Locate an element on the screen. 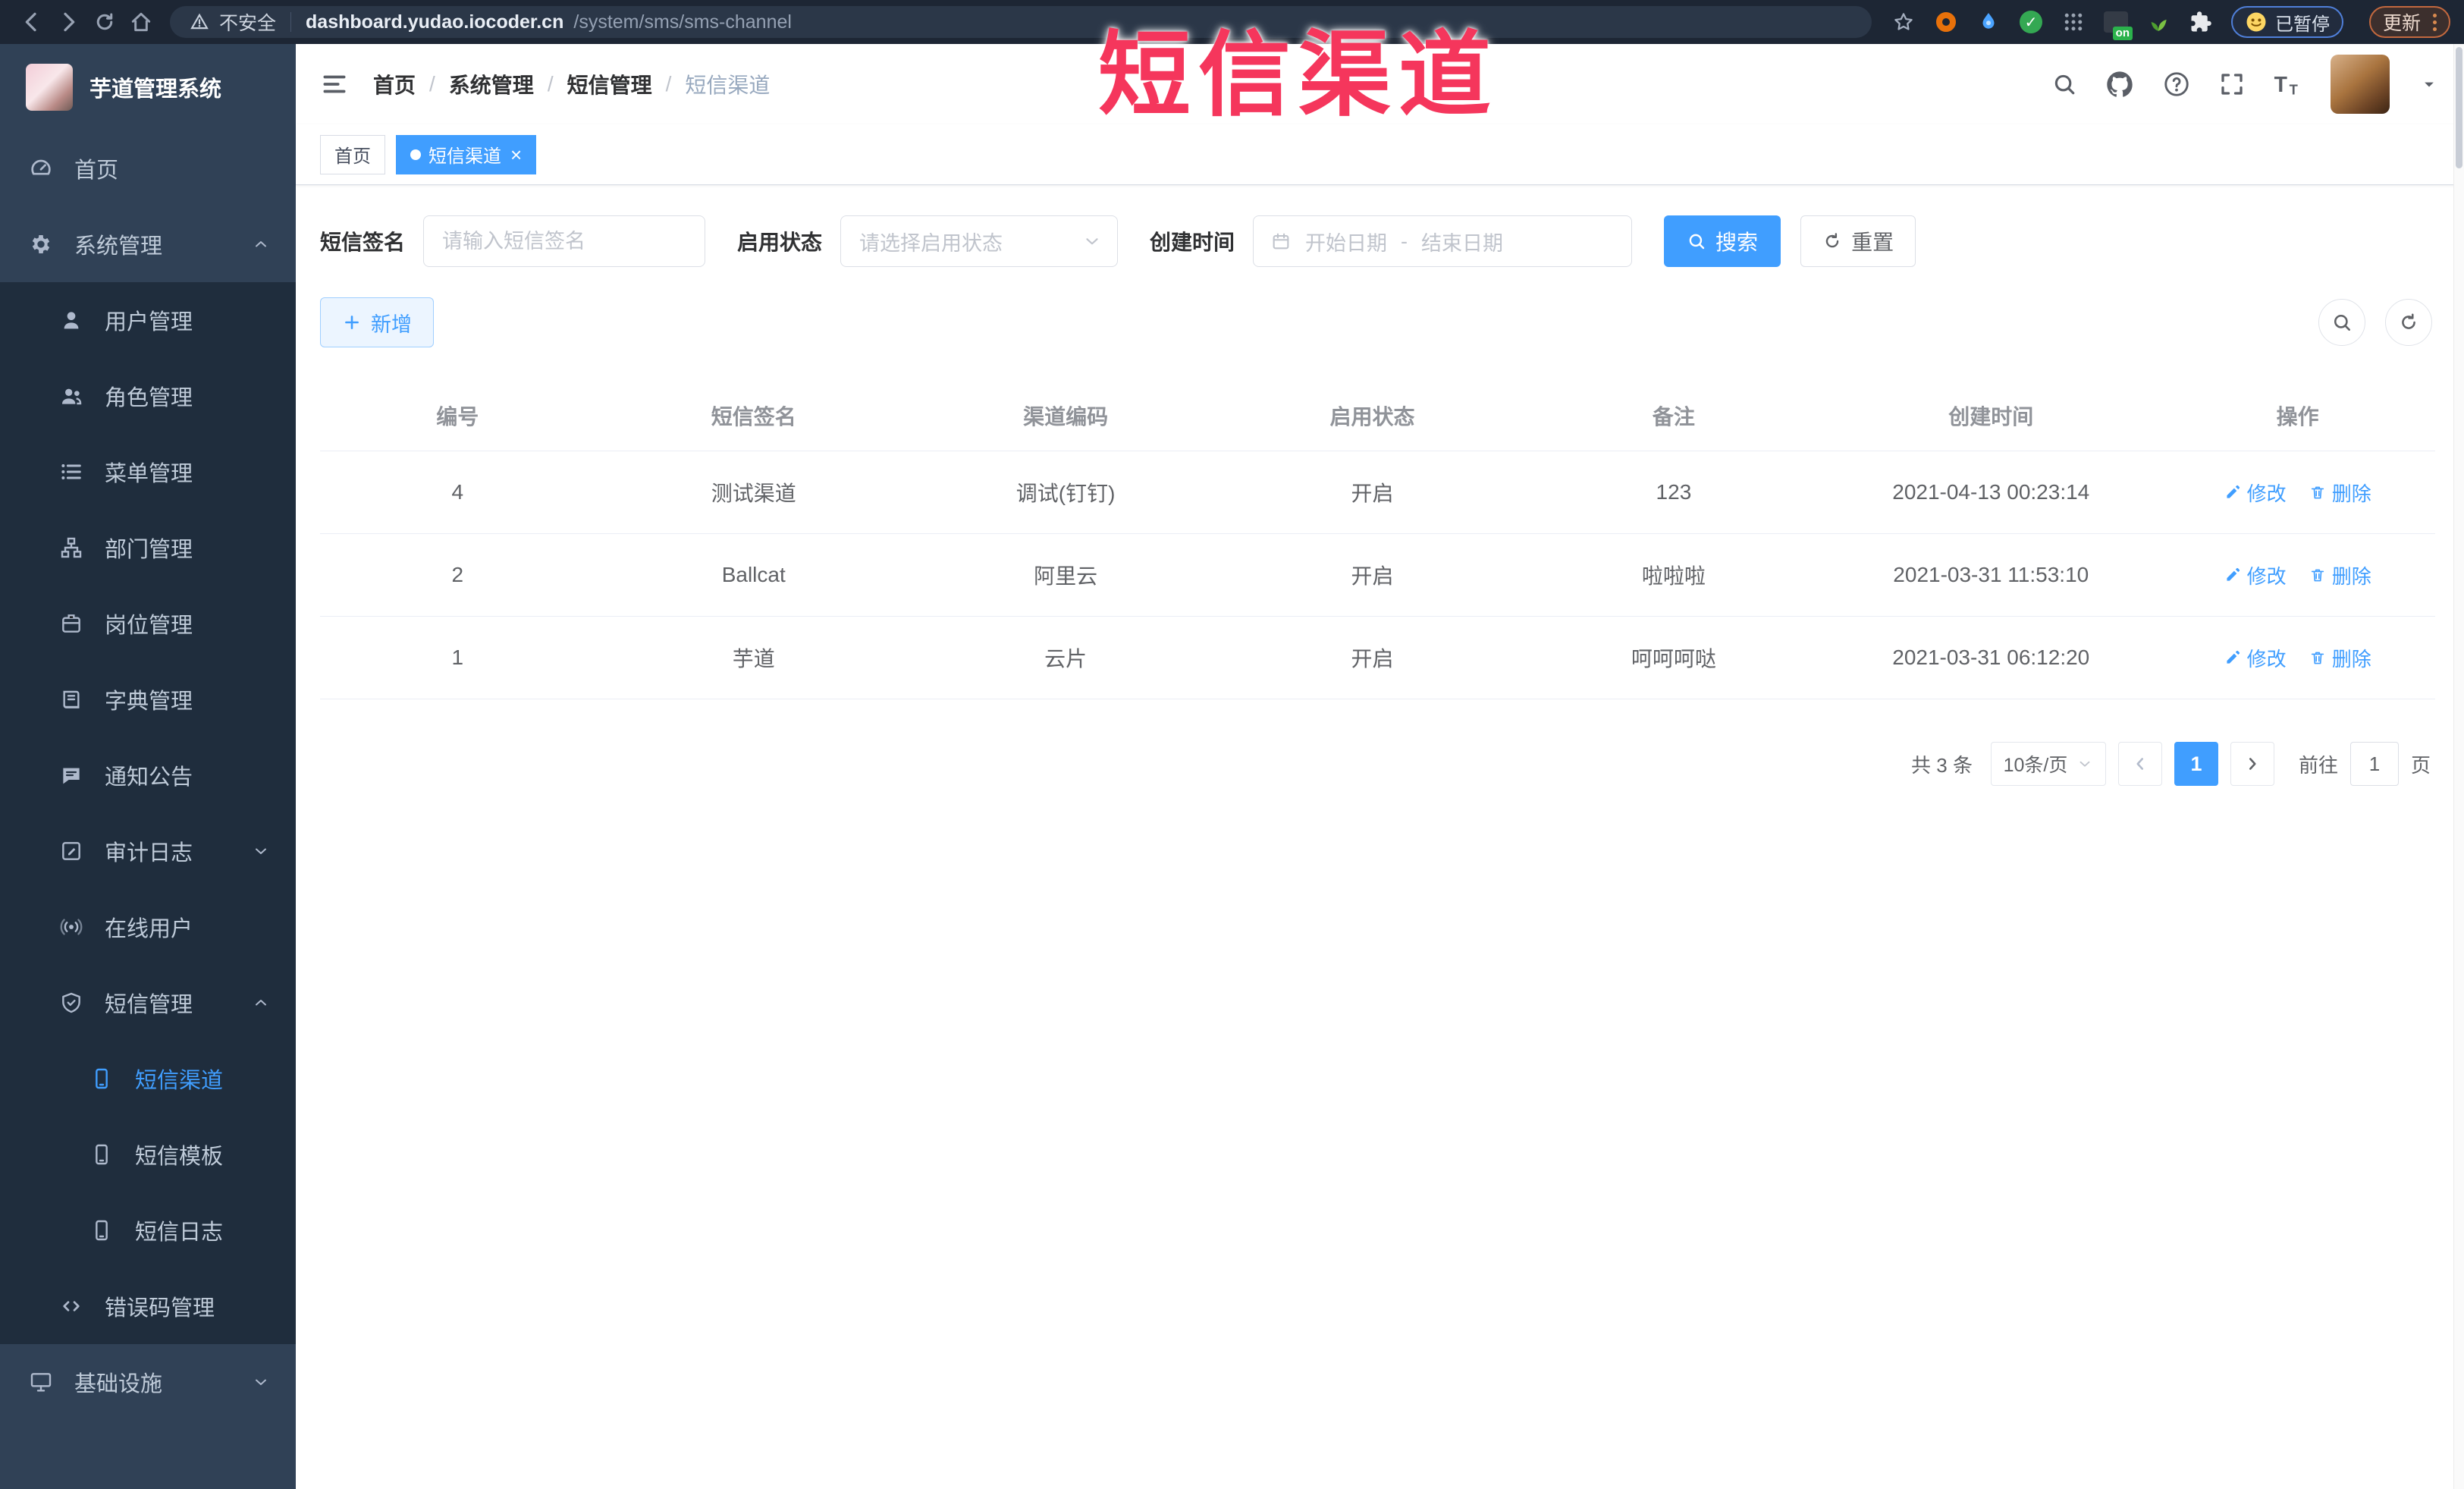 This screenshot has height=1489, width=2464. fullscreen-icon is located at coordinates (2232, 84).